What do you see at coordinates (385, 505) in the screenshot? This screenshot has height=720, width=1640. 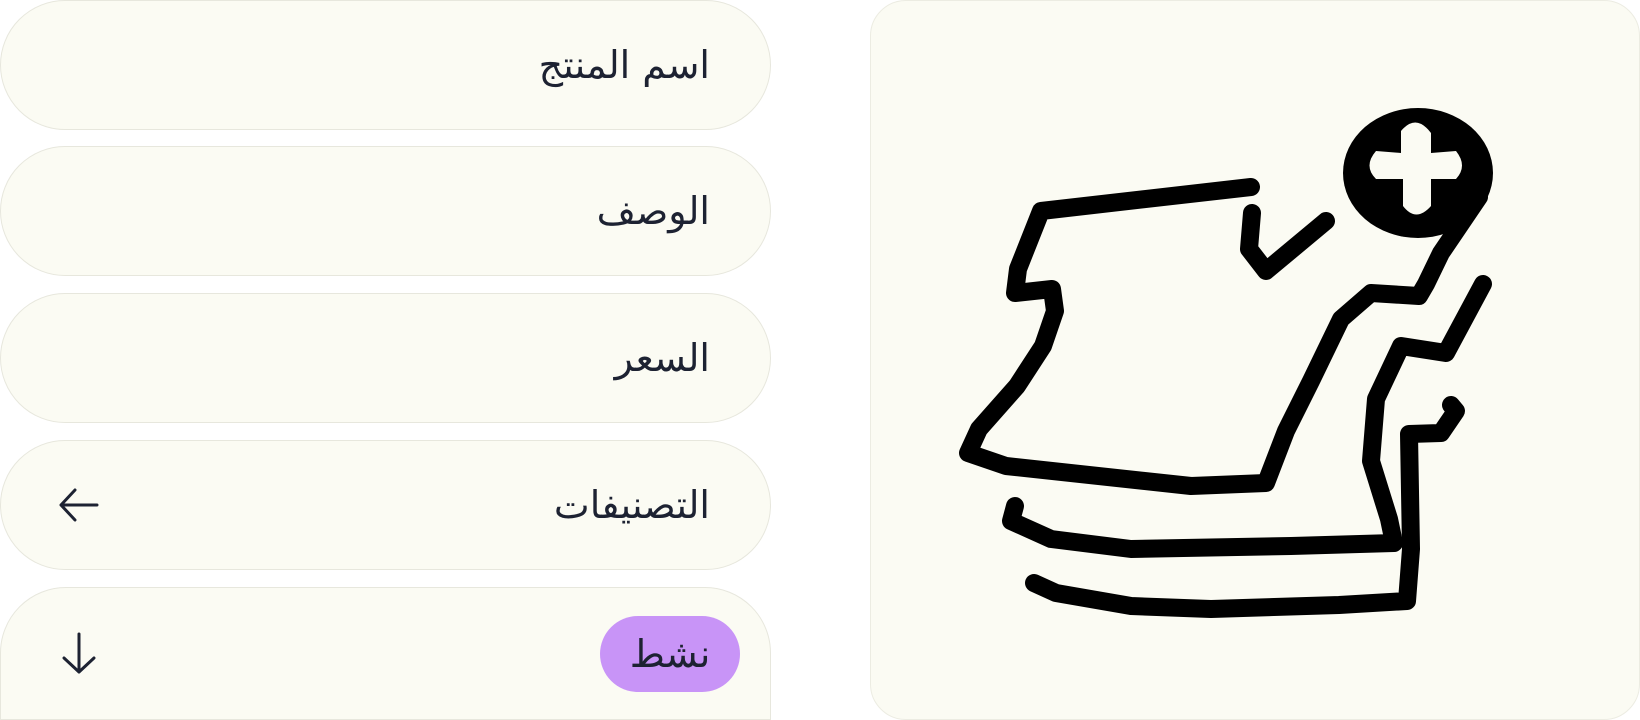 I see `categories-field: التصنيفات` at bounding box center [385, 505].